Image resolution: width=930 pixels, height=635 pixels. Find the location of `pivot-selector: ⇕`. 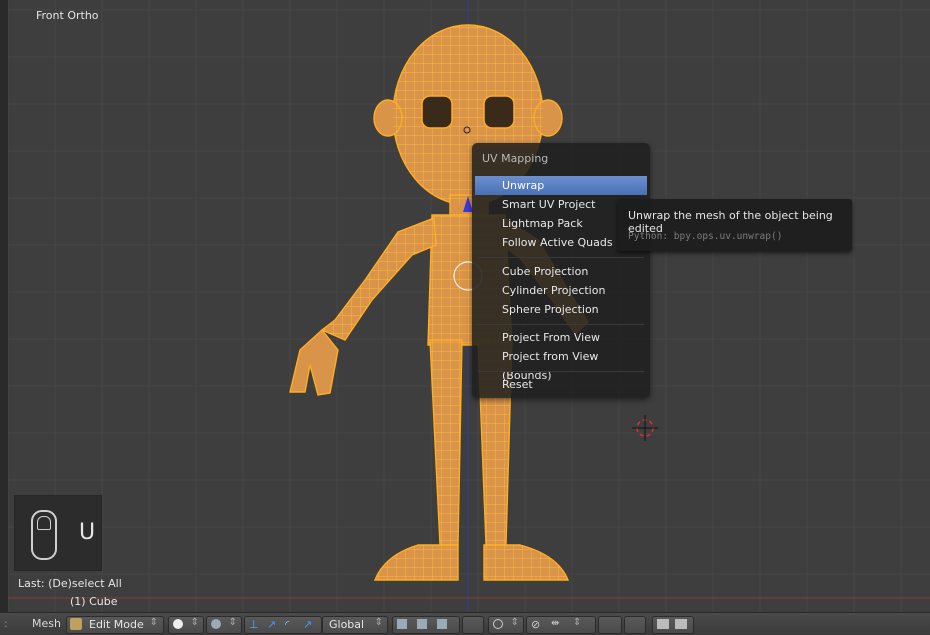

pivot-selector: ⇕ is located at coordinates (224, 625).